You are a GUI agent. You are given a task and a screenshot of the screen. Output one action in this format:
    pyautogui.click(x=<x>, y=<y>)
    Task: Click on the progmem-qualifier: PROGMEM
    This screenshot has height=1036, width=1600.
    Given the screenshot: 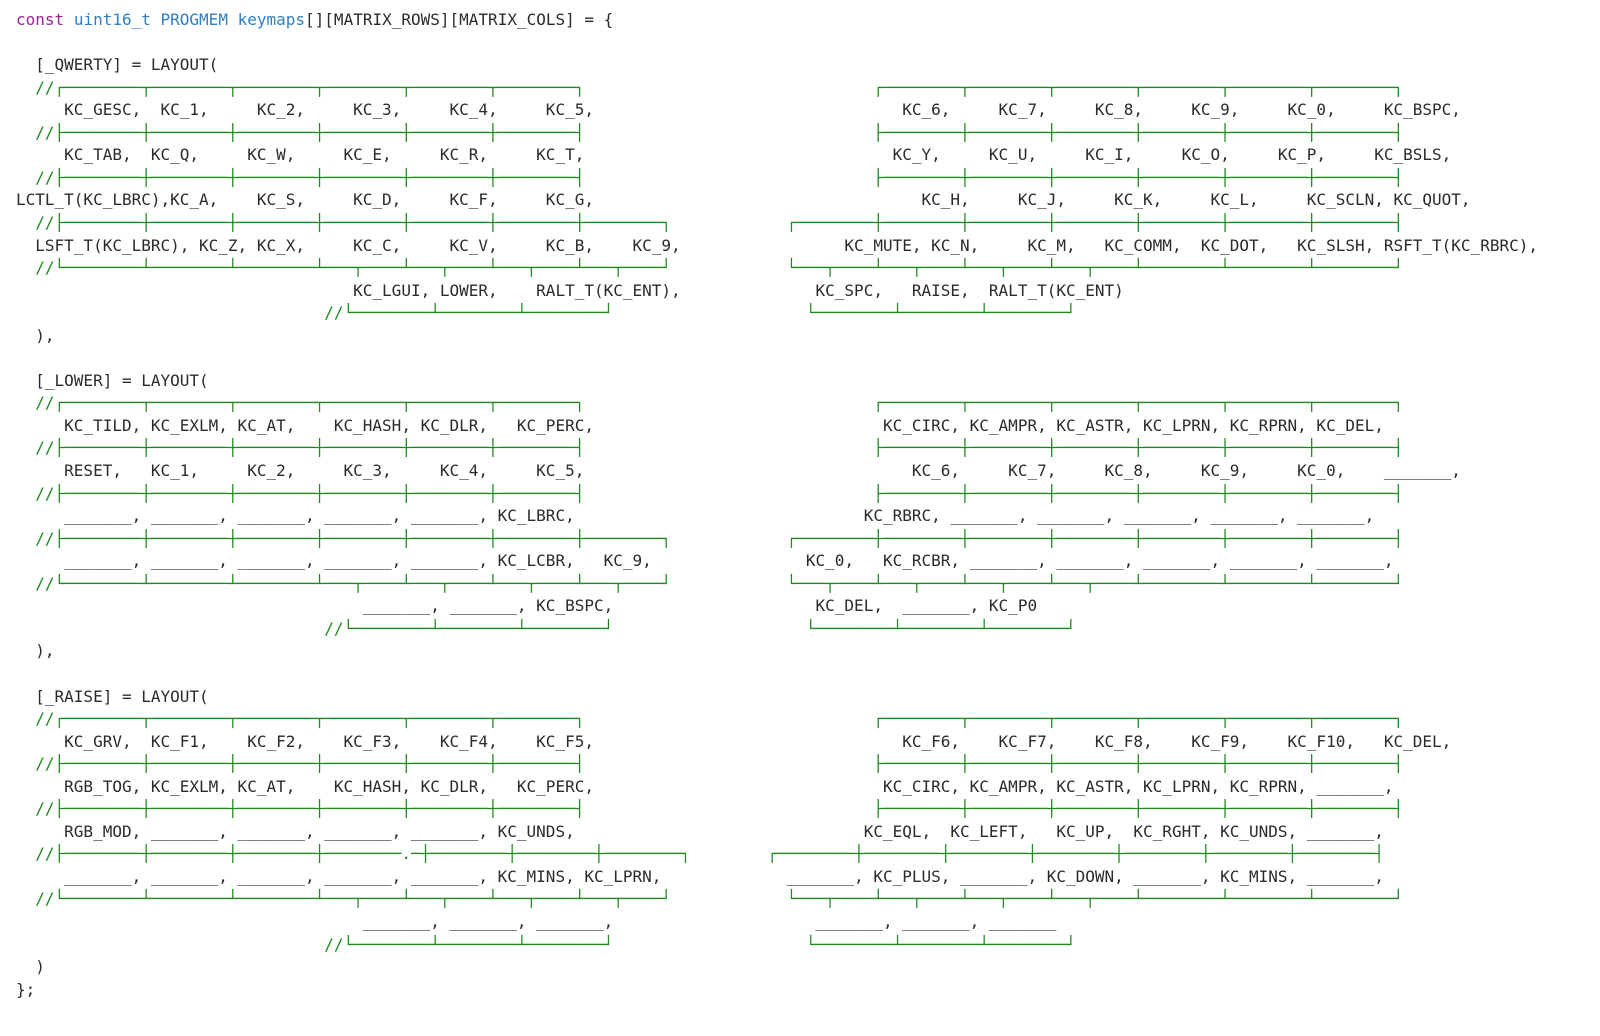 What is the action you would take?
    pyautogui.click(x=194, y=19)
    